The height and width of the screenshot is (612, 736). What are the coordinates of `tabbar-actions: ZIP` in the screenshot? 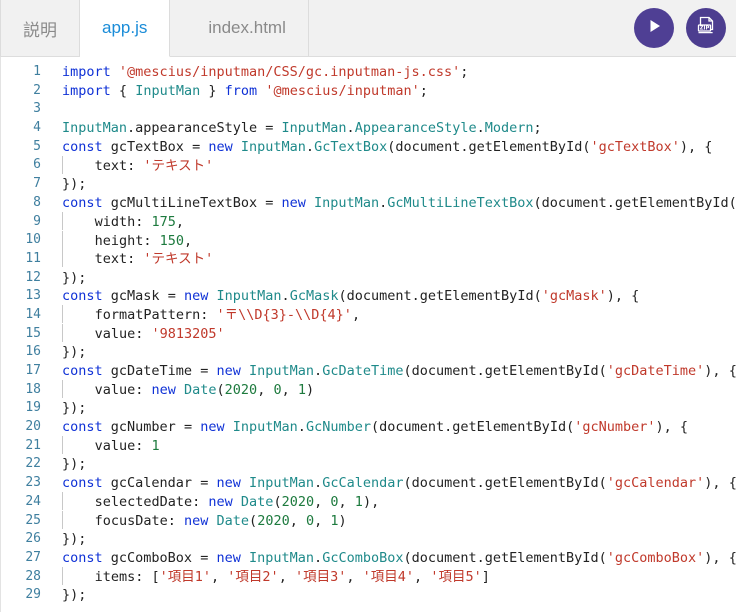 It's located at (685, 28).